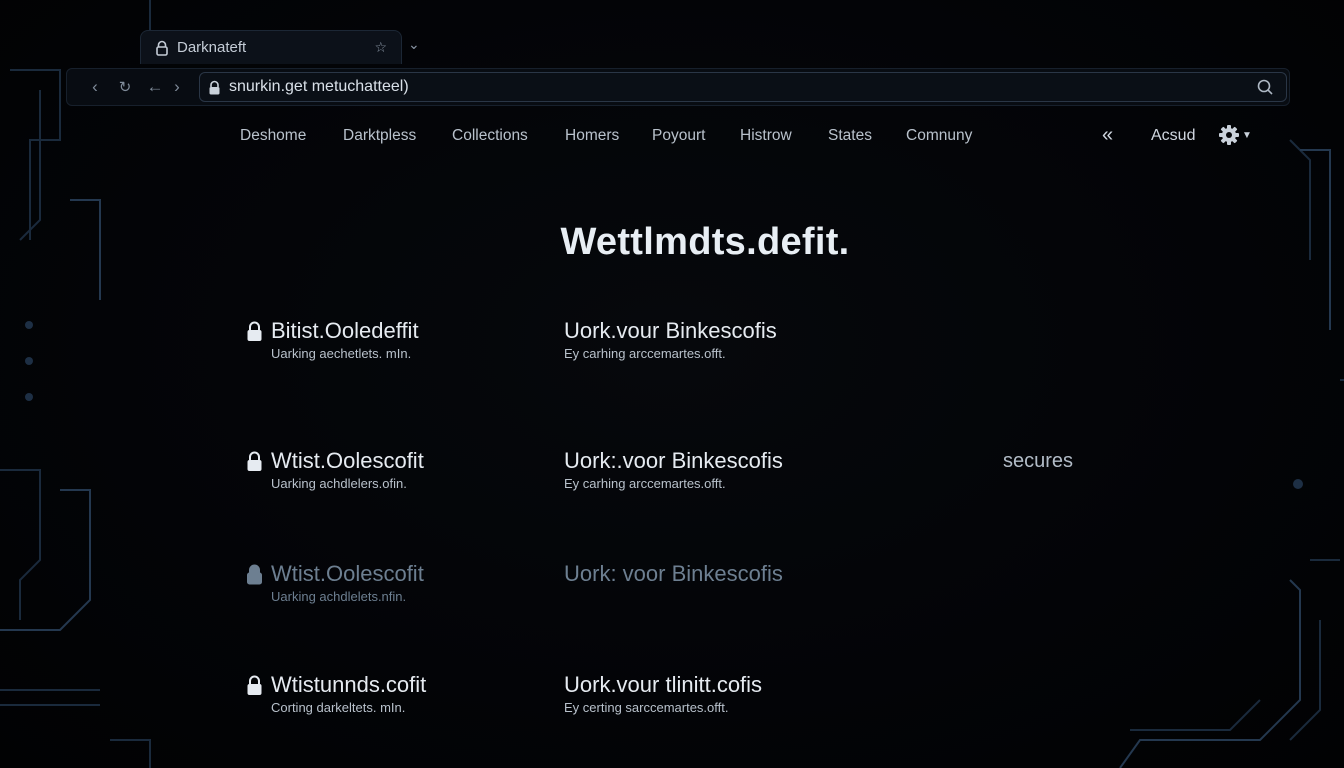 Image resolution: width=1344 pixels, height=768 pixels. I want to click on double-chevron-left-icon: «, so click(1107, 135).